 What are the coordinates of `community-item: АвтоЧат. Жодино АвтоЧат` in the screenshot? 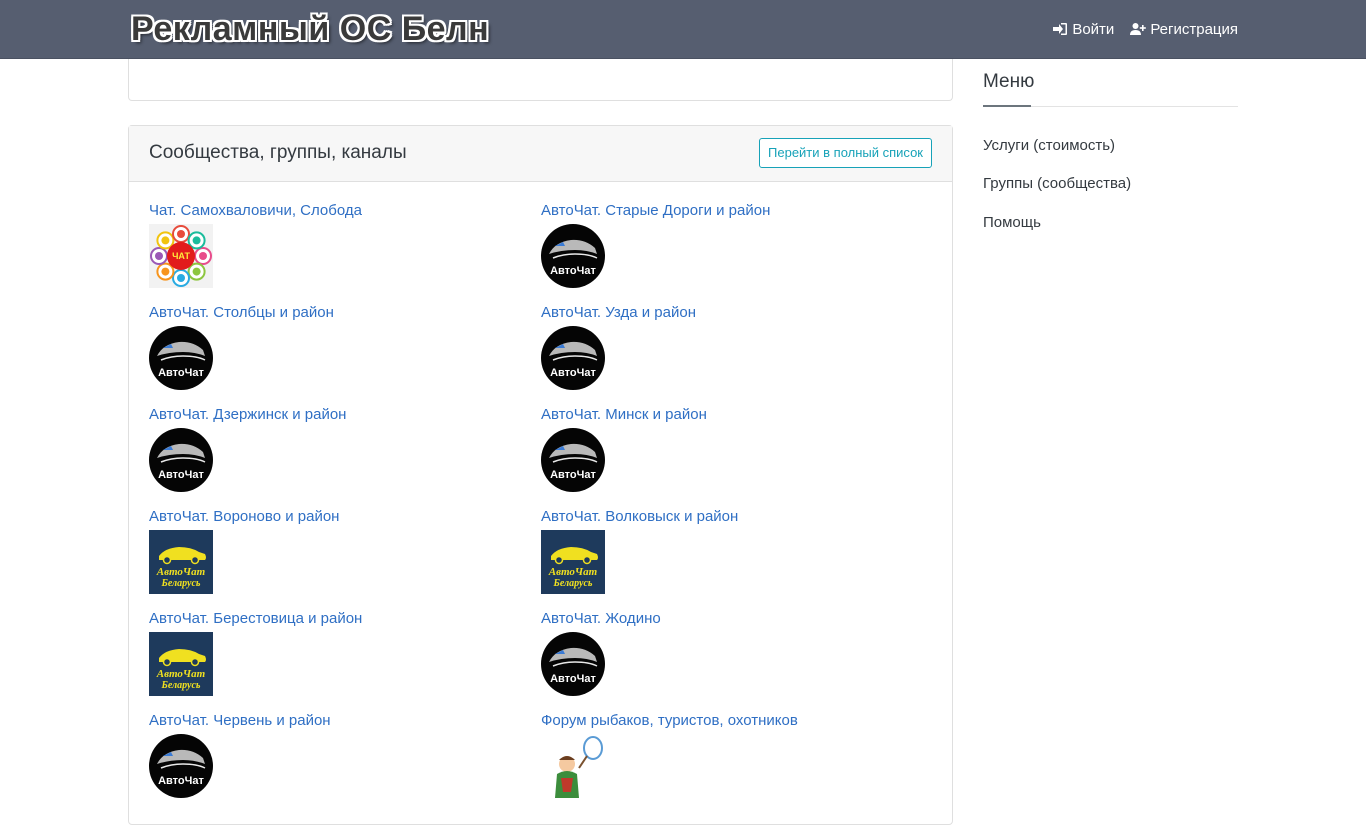 It's located at (737, 653).